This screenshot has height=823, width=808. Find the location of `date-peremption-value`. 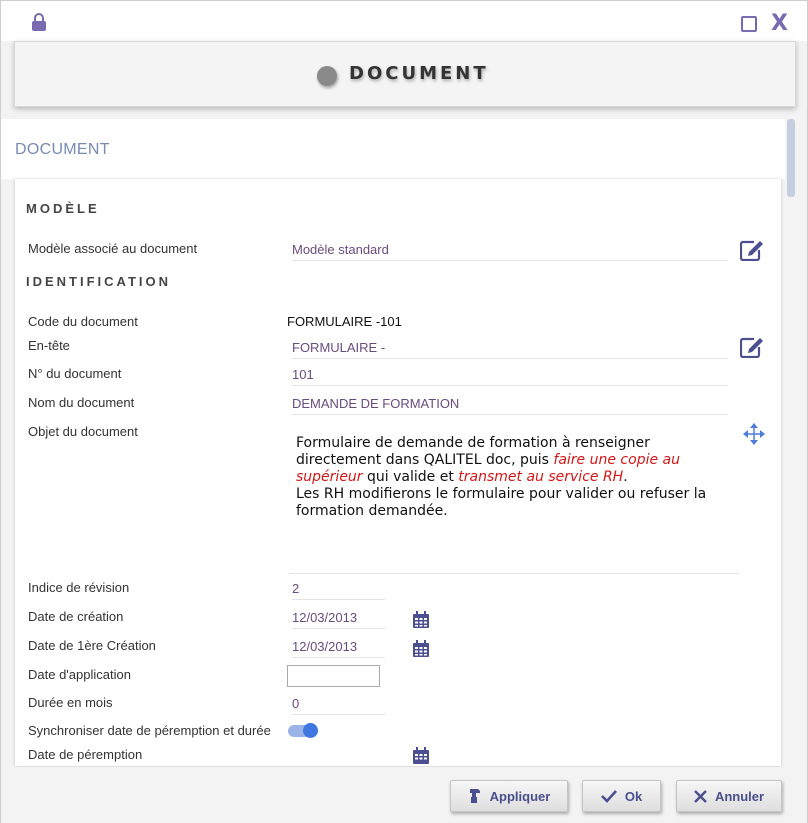

date-peremption-value is located at coordinates (338, 757).